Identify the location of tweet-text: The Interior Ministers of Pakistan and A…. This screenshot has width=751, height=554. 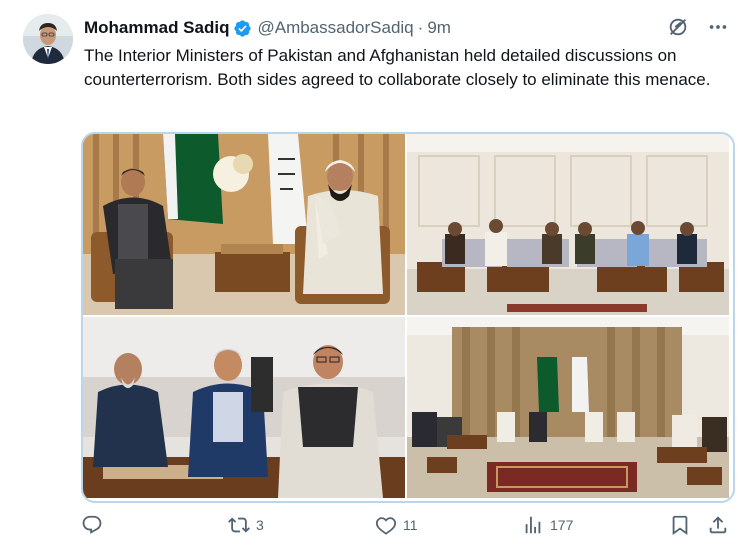
(397, 67).